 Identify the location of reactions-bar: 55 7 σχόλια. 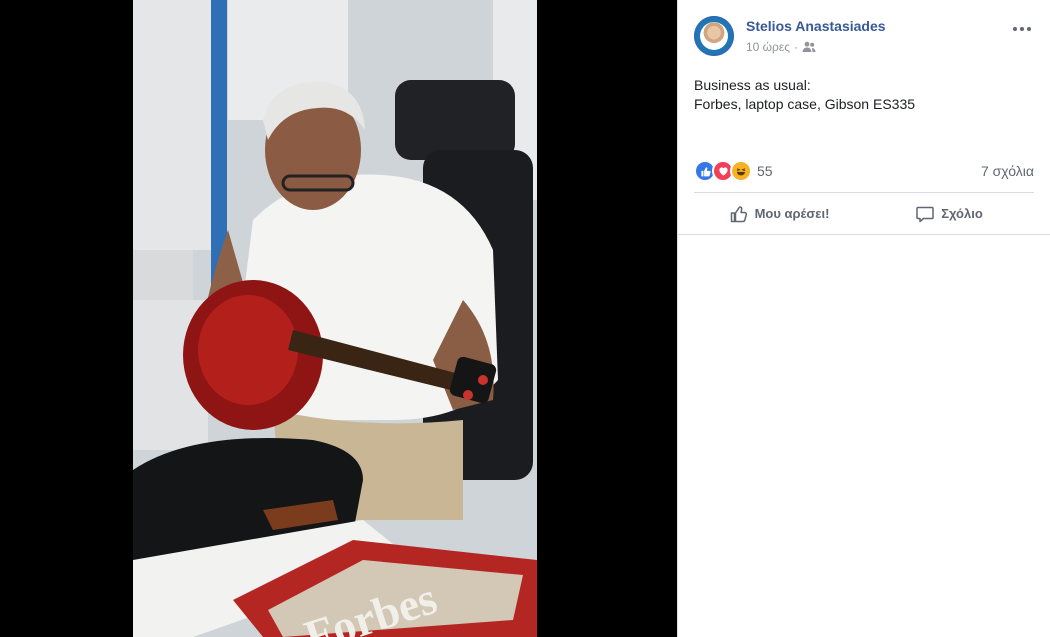
(864, 171).